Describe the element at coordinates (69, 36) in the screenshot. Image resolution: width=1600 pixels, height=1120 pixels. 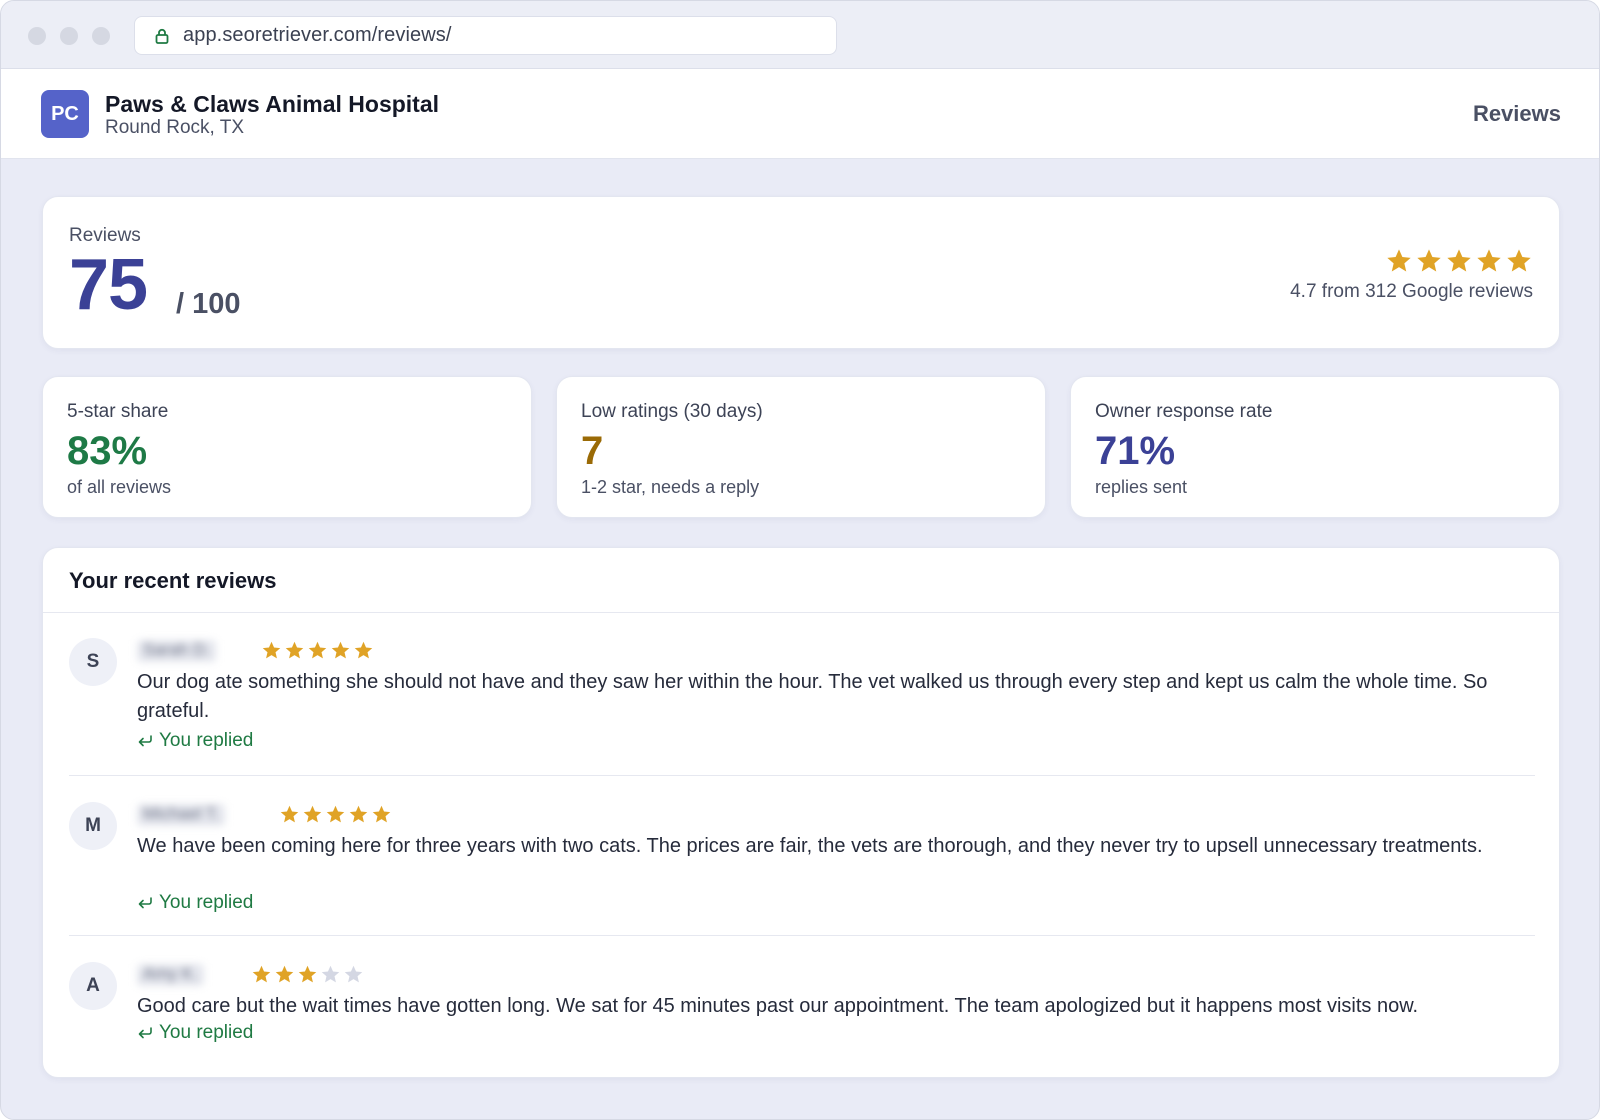
I see `window-minimize-dot` at that location.